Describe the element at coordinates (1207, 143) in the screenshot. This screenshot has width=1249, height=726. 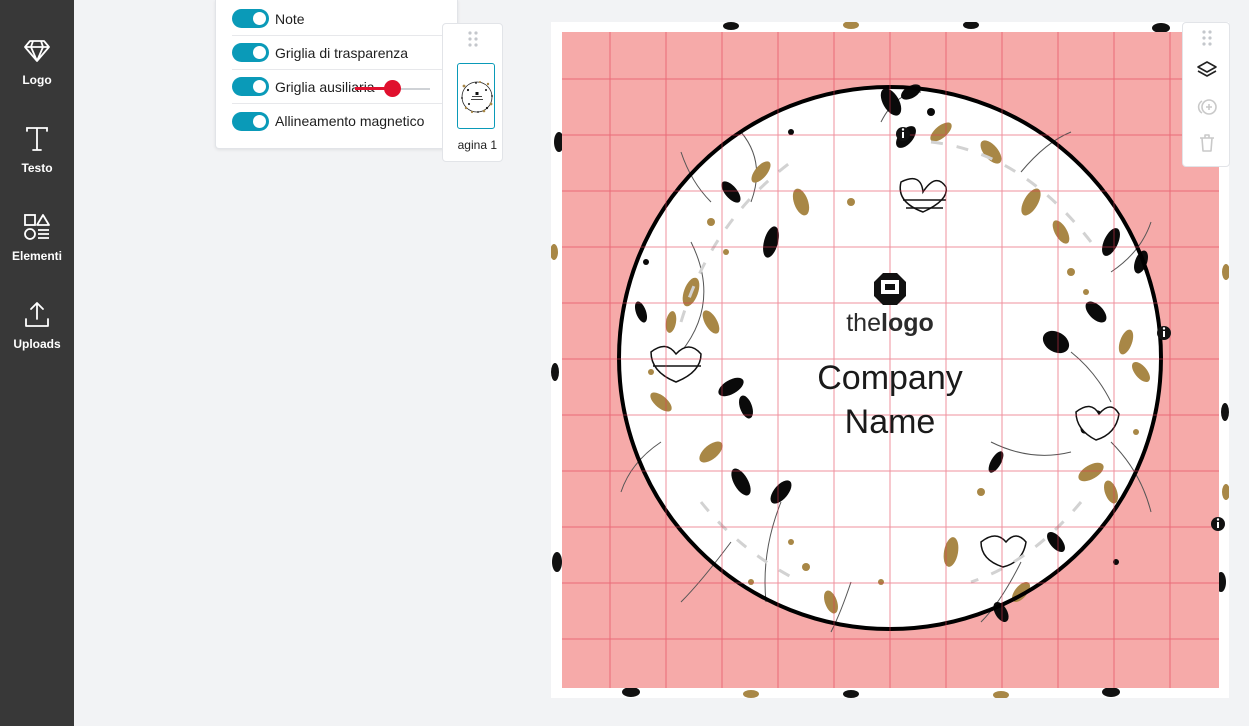
I see `trash-icon` at that location.